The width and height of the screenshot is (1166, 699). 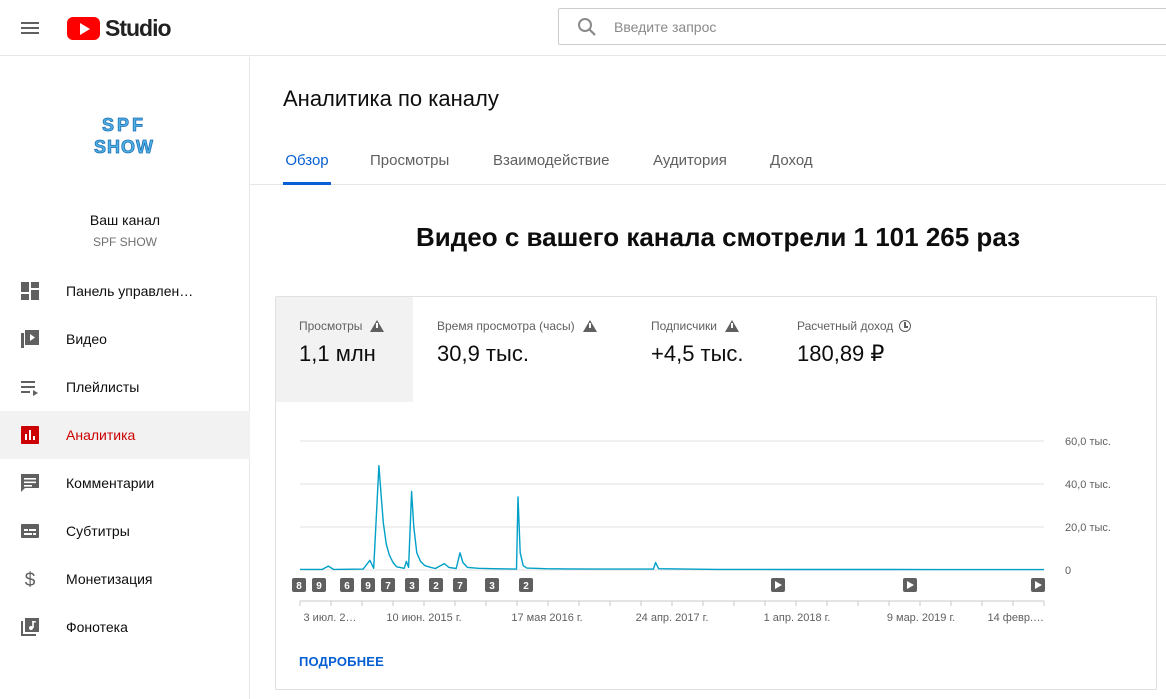 I want to click on channel-avatar: SPF SHOW, so click(x=124, y=135).